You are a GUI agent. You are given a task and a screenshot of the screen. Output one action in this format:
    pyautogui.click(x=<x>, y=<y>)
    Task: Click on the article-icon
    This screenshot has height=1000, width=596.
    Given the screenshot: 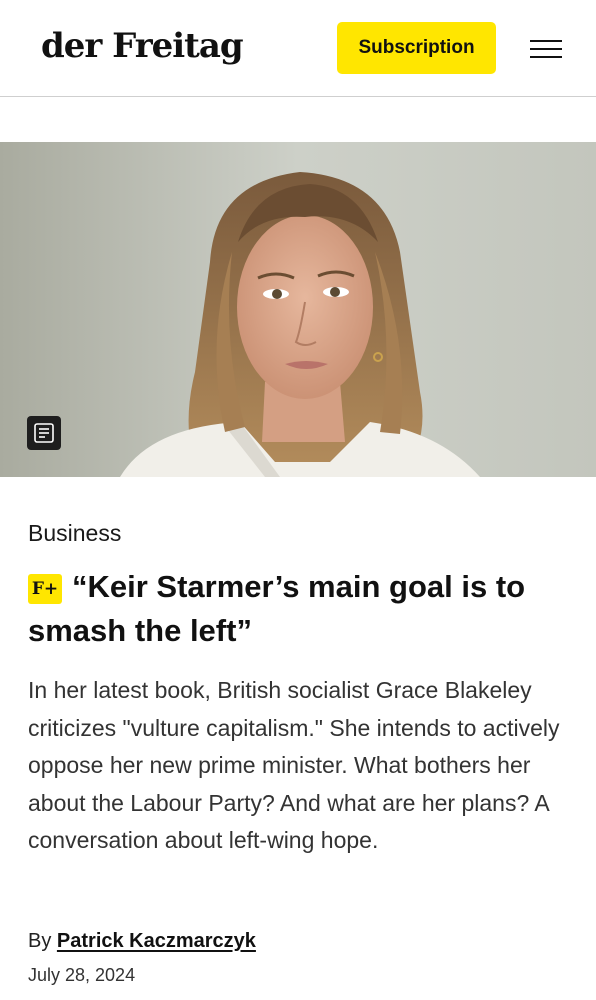 What is the action you would take?
    pyautogui.click(x=44, y=433)
    